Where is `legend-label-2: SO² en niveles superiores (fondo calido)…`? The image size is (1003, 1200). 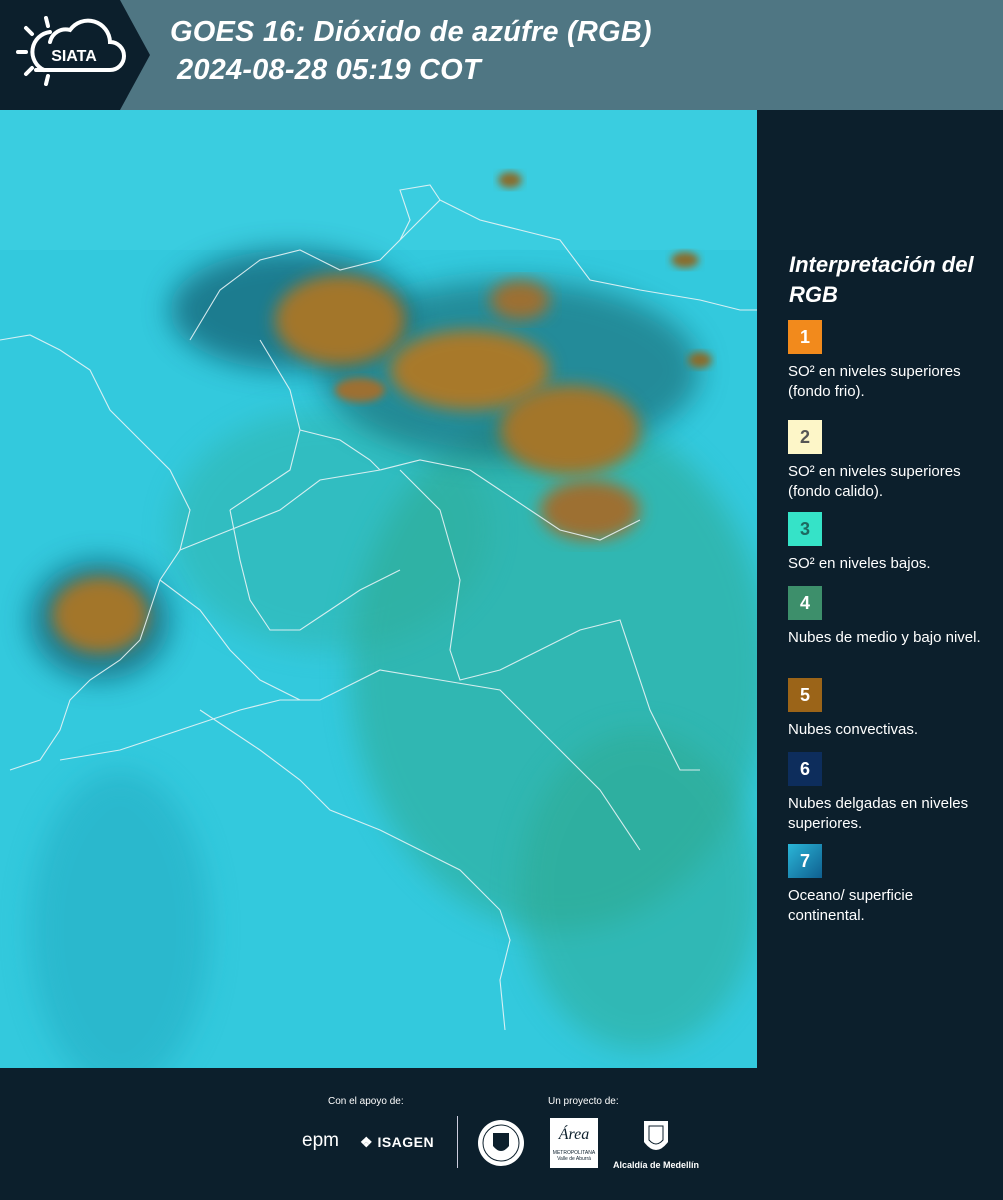
legend-label-2: SO² en niveles superiores (fondo calido)… is located at coordinates (874, 481).